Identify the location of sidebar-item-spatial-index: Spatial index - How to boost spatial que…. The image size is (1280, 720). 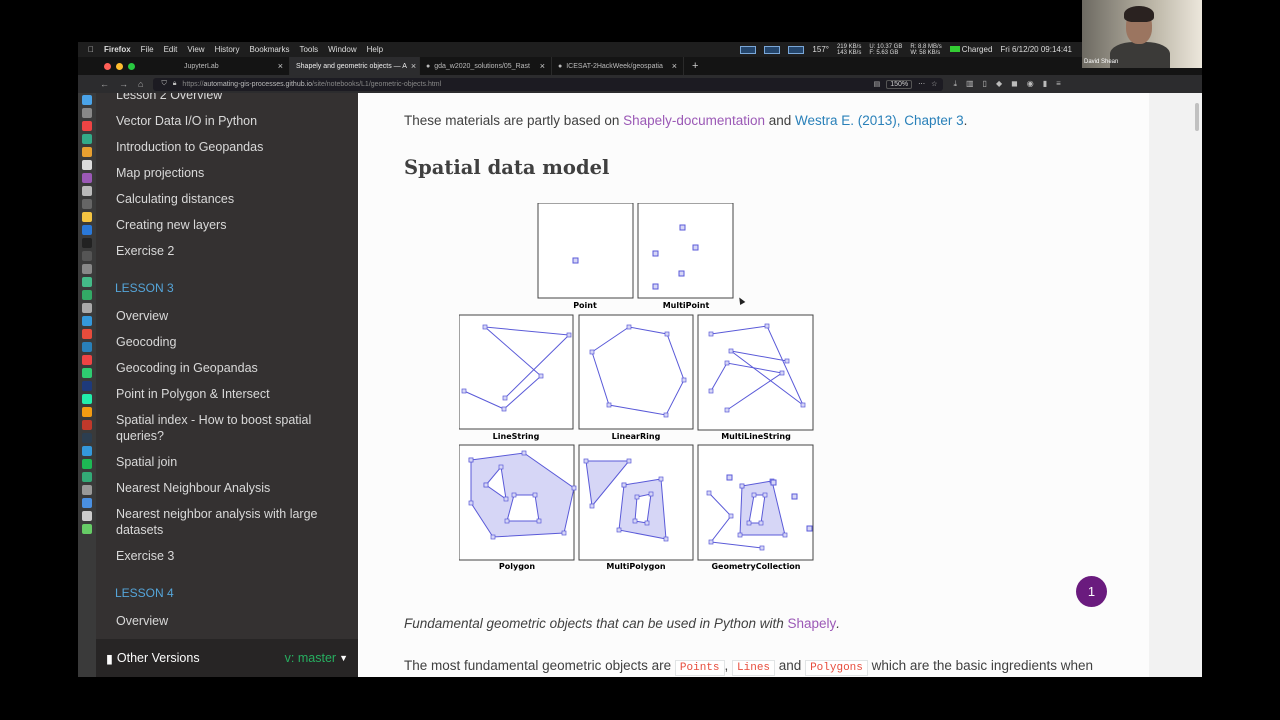
(221, 428).